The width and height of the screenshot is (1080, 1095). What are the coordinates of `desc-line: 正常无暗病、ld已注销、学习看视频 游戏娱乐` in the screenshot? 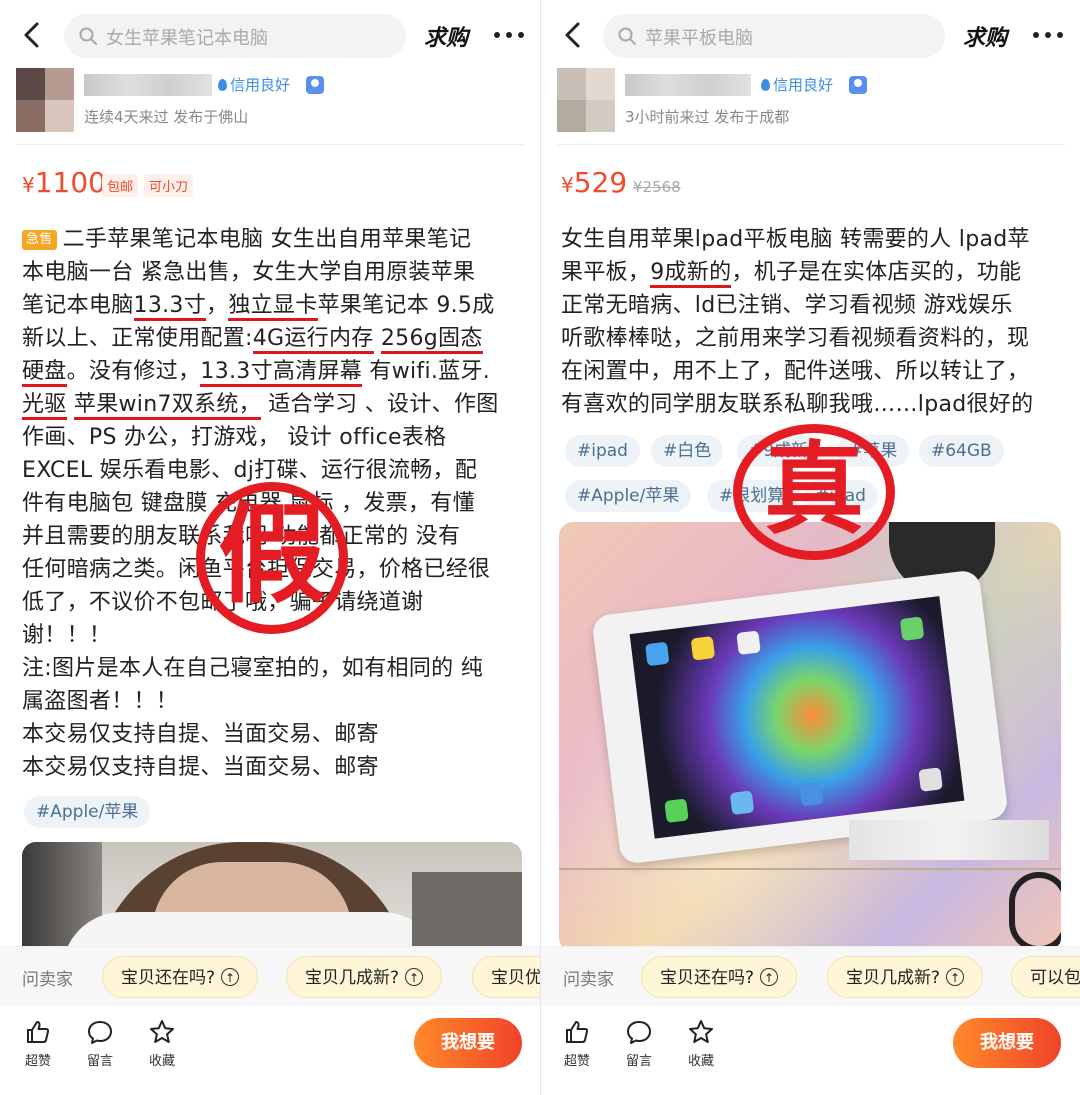 It's located at (787, 305).